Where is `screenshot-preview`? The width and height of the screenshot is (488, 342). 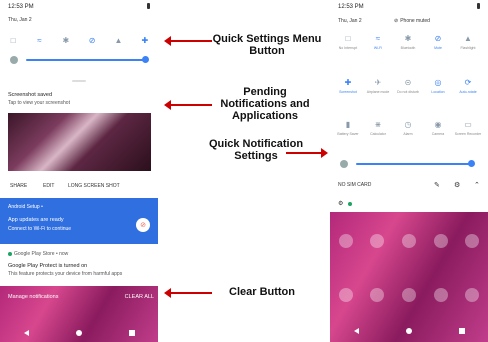 screenshot-preview is located at coordinates (79, 142).